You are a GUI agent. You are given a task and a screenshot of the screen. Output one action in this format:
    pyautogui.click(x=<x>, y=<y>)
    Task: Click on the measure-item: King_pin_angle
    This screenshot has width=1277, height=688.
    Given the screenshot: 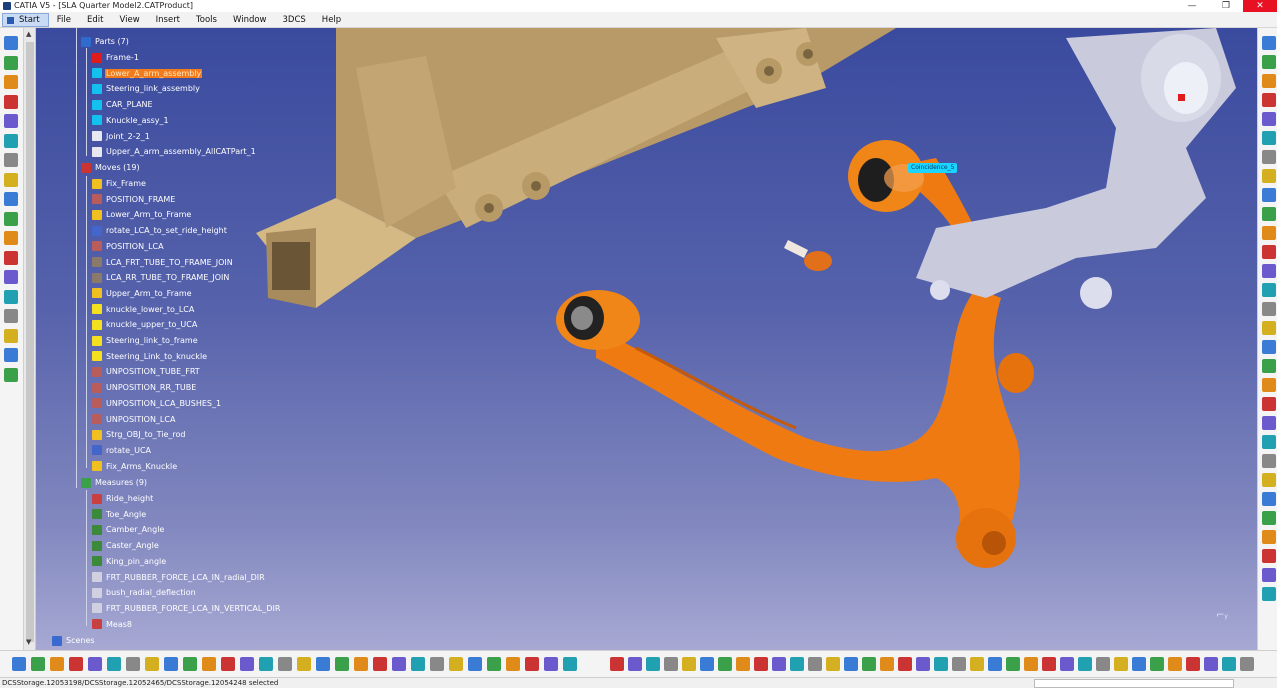 What is the action you would take?
    pyautogui.click(x=129, y=561)
    